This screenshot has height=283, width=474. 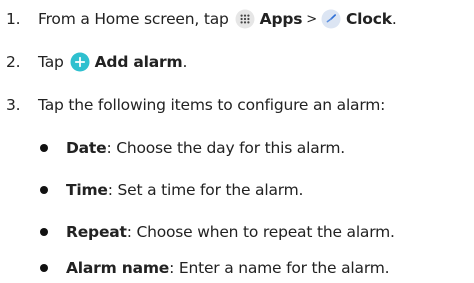 What do you see at coordinates (51, 62) in the screenshot?
I see `step-text: Tap` at bounding box center [51, 62].